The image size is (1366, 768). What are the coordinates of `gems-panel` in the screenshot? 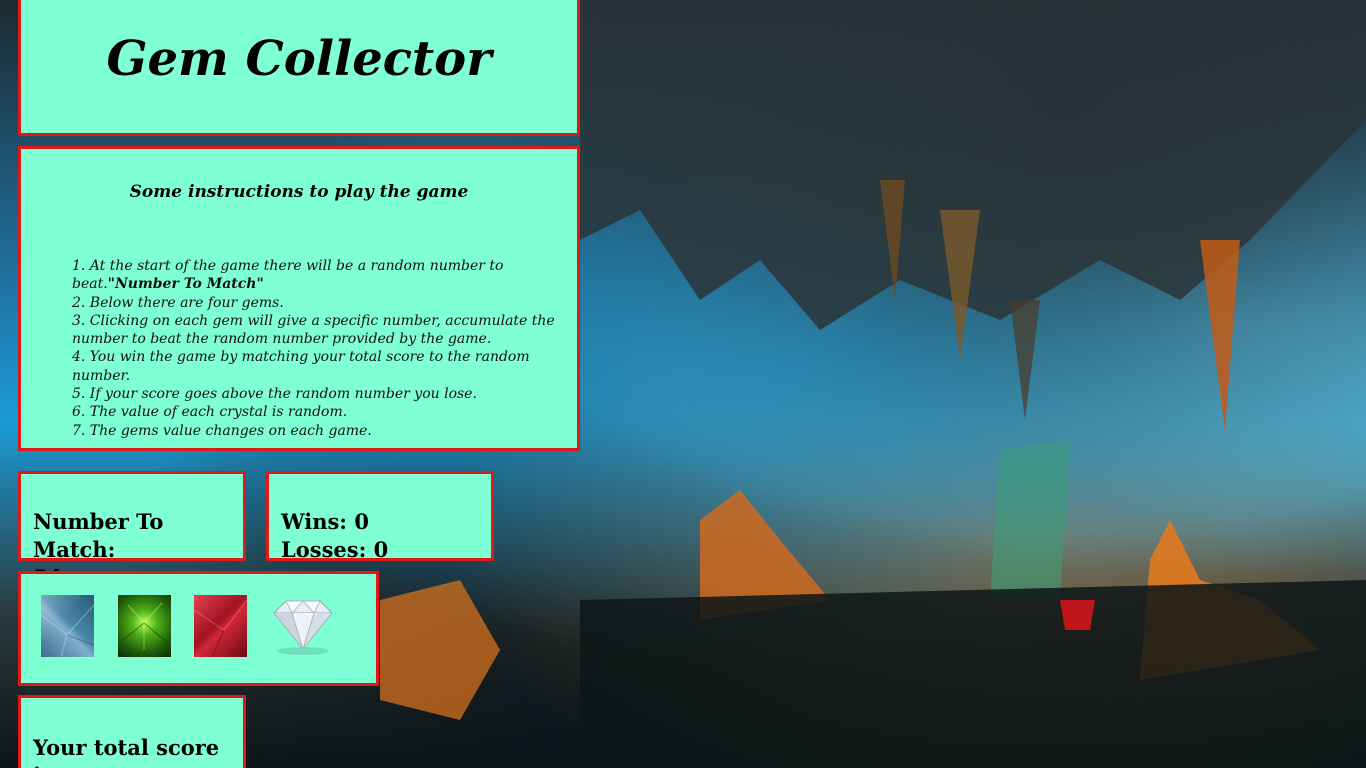 It's located at (198, 628).